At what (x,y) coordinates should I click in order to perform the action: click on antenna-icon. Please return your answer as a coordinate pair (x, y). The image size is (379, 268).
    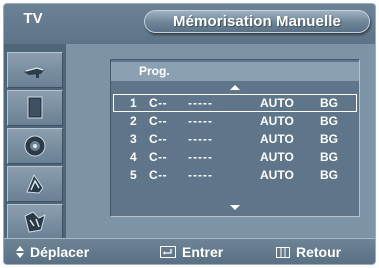
    Looking at the image, I should click on (34, 72).